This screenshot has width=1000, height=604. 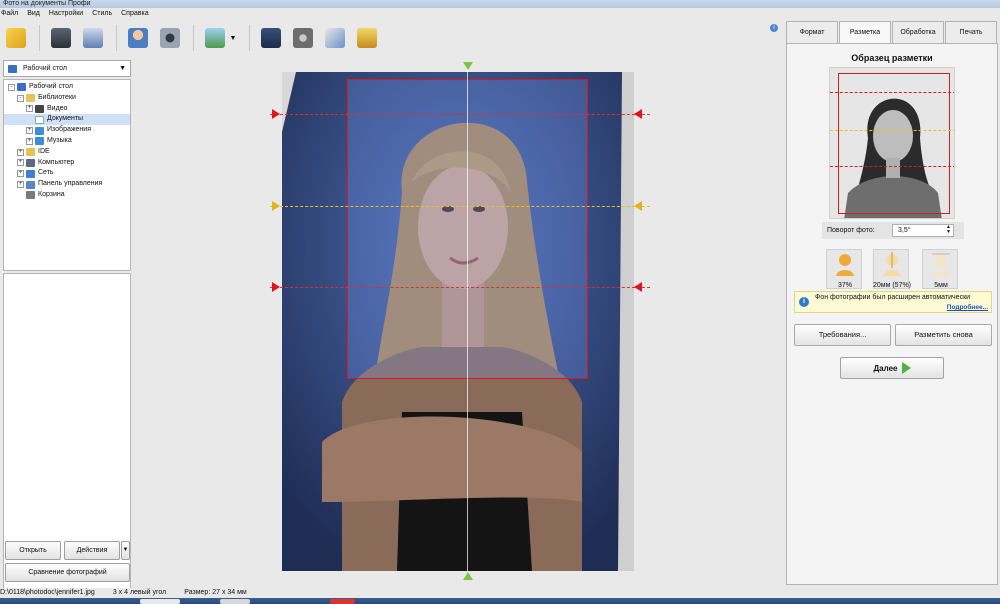 What do you see at coordinates (9, 14) in the screenshot?
I see `menu-file: Файл` at bounding box center [9, 14].